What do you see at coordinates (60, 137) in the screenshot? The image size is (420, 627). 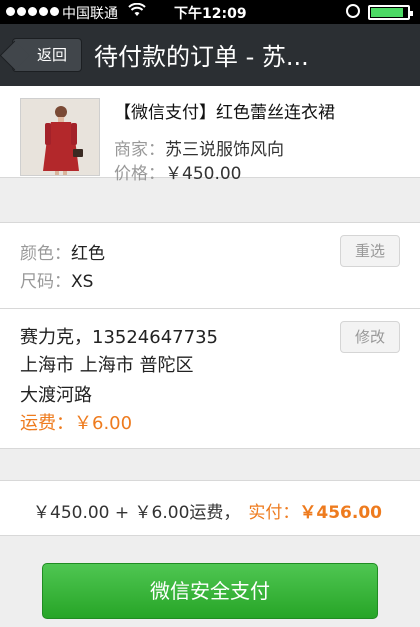 I see `product-thumbnail` at bounding box center [60, 137].